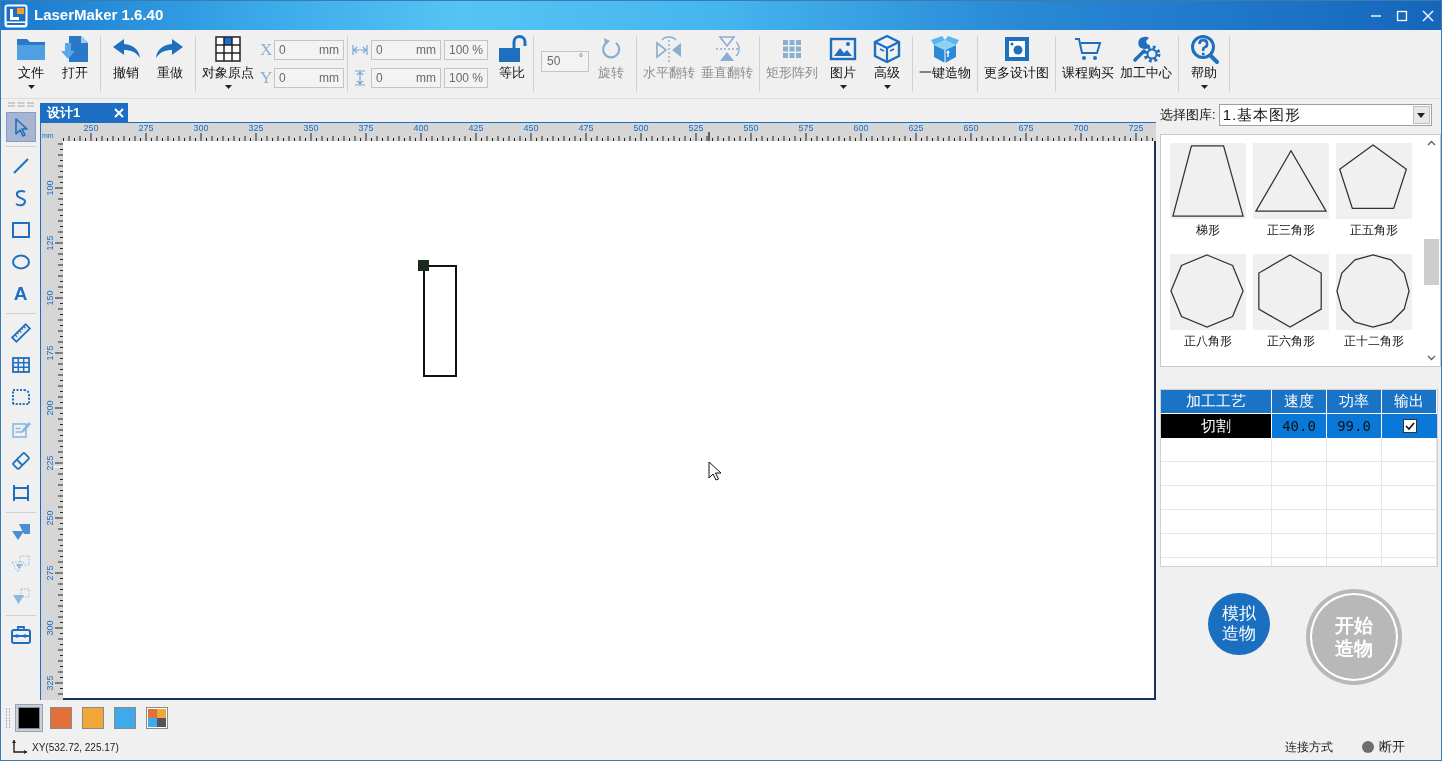 Image resolution: width=1442 pixels, height=761 pixels. Describe the element at coordinates (861, 128) in the screenshot. I see `ruler-label: 600` at that location.